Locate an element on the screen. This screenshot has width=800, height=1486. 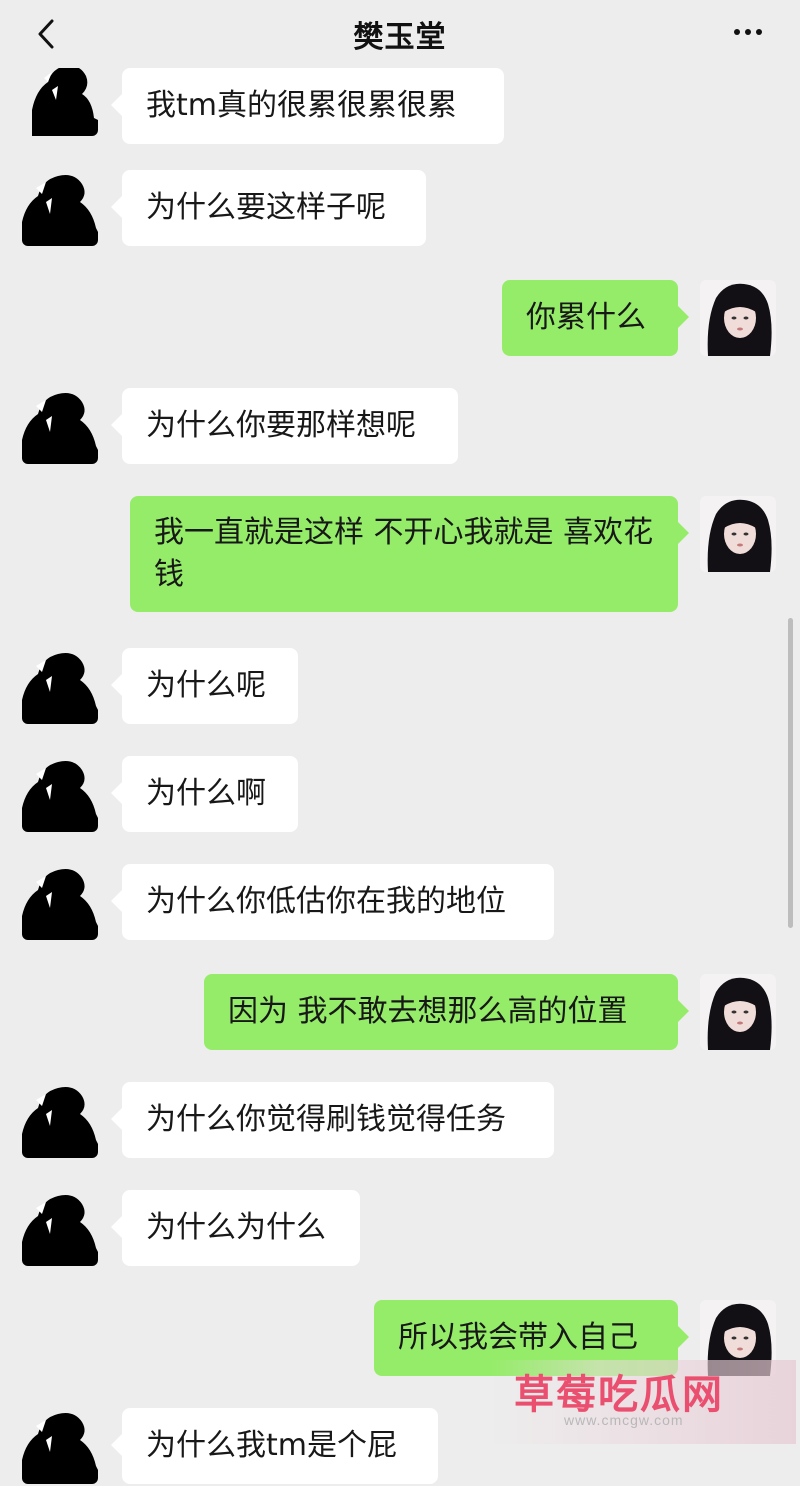
incoming-message-bubble: 为什么你觉得刷钱觉得任务 is located at coordinates (332, 1120).